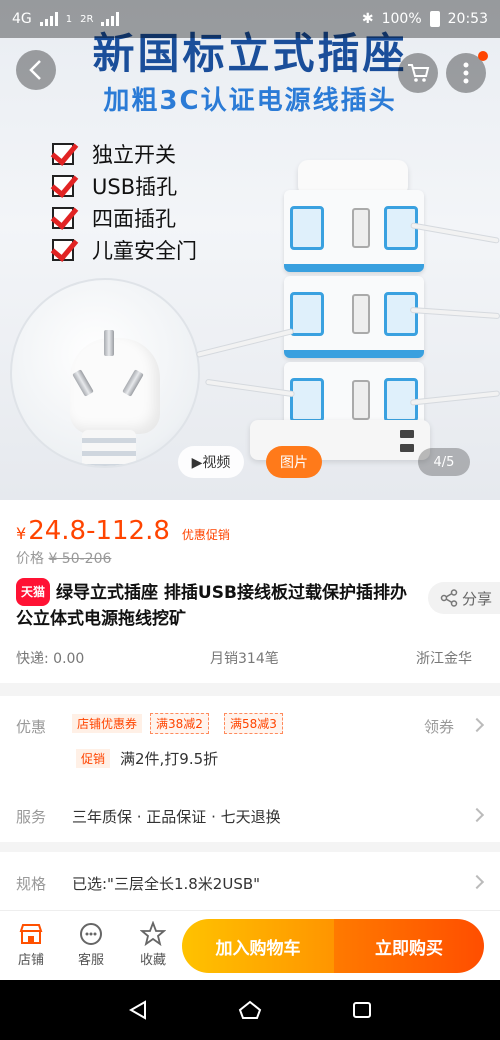 The image size is (500, 1040). I want to click on network-indicator: 4G, so click(22, 19).